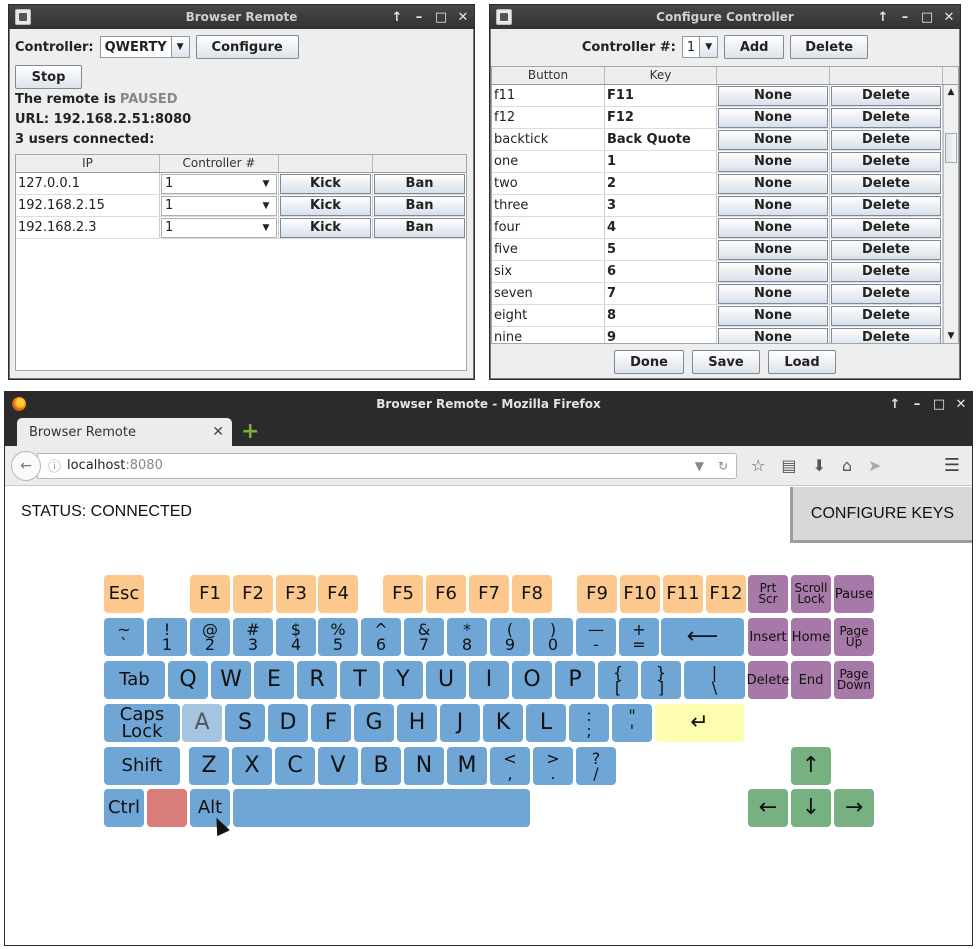 This screenshot has height=949, width=977. Describe the element at coordinates (661, 335) in the screenshot. I see `key-cell: 9` at that location.